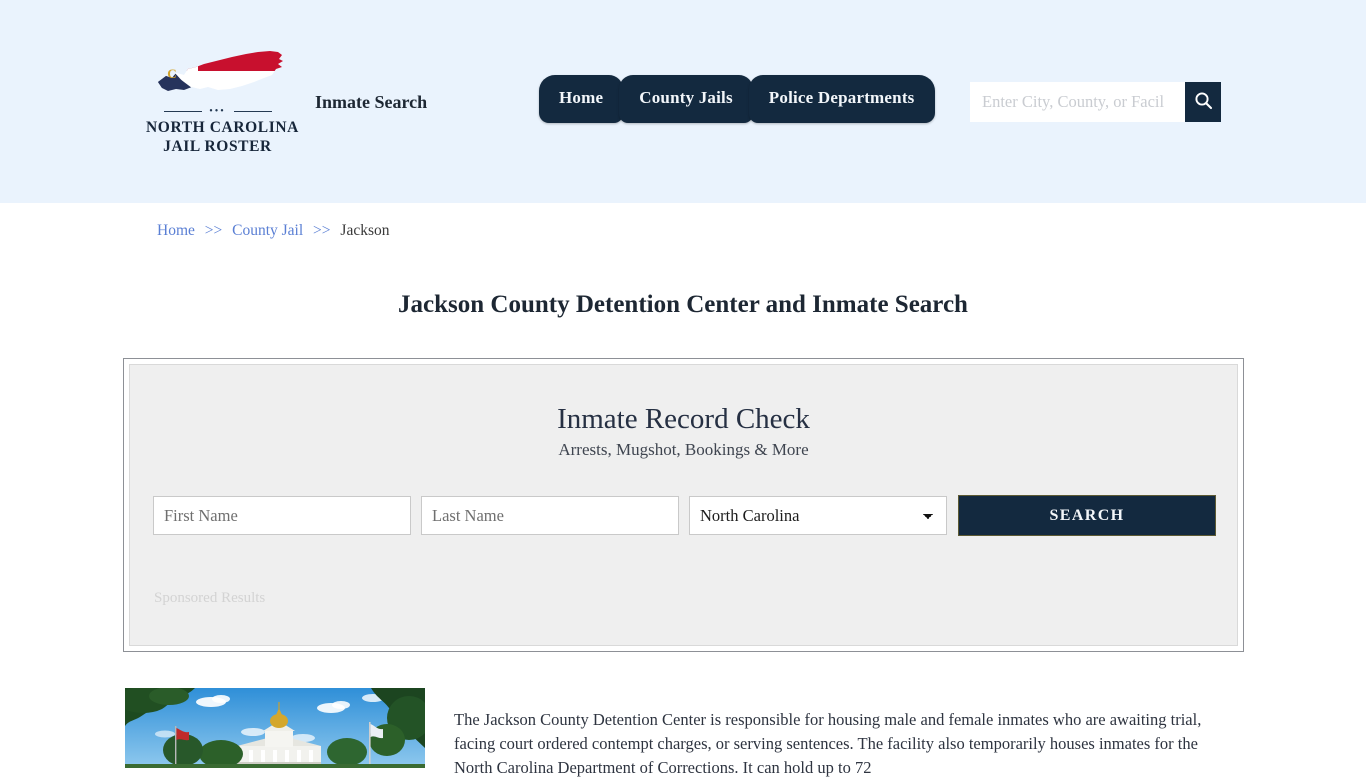  I want to click on header-search-bar, so click(1095, 102).